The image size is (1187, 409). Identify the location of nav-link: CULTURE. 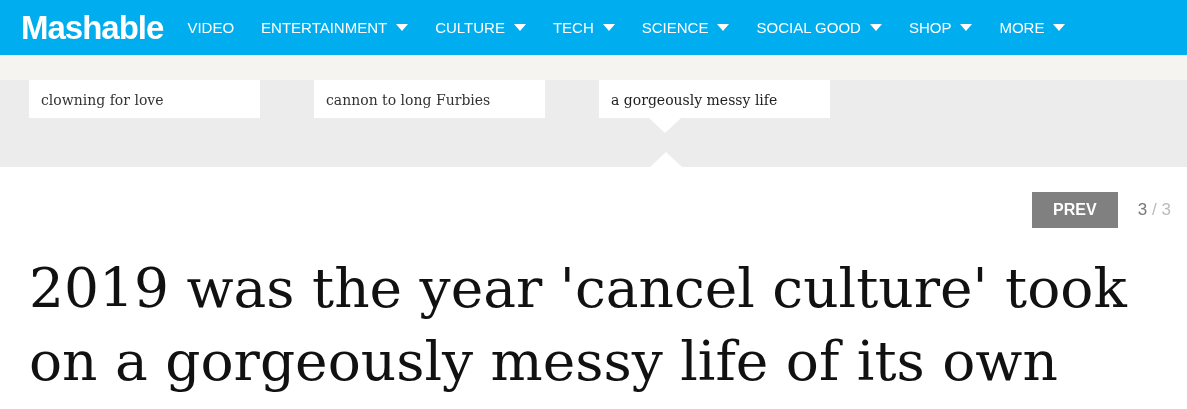
(480, 27).